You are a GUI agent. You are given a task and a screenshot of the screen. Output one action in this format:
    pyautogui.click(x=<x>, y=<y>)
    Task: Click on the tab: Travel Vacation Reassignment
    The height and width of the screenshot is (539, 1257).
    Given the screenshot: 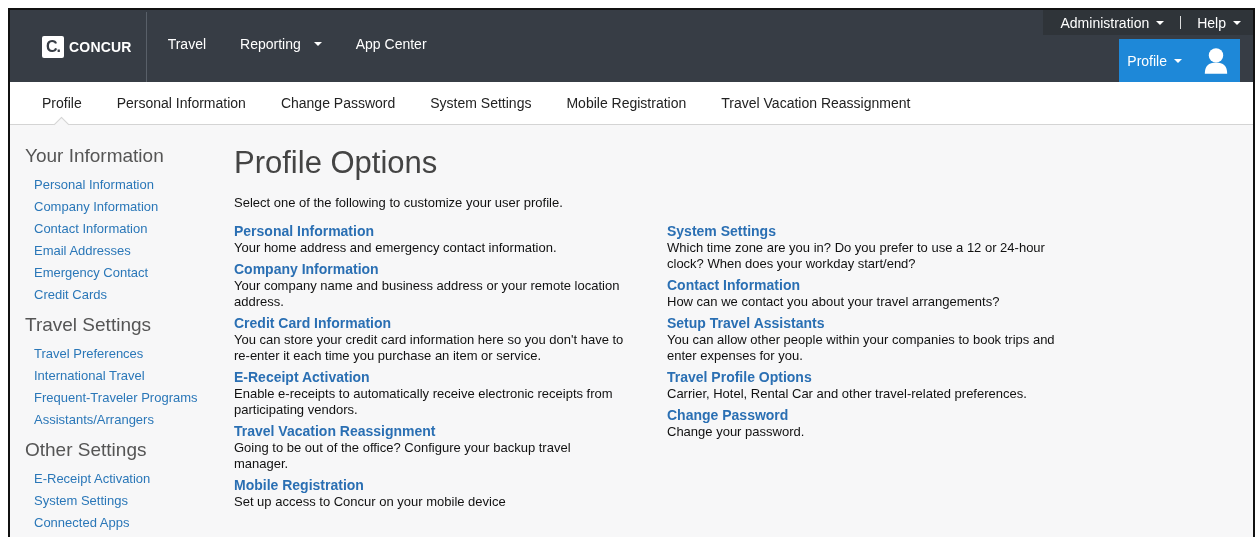 What is the action you would take?
    pyautogui.click(x=816, y=103)
    